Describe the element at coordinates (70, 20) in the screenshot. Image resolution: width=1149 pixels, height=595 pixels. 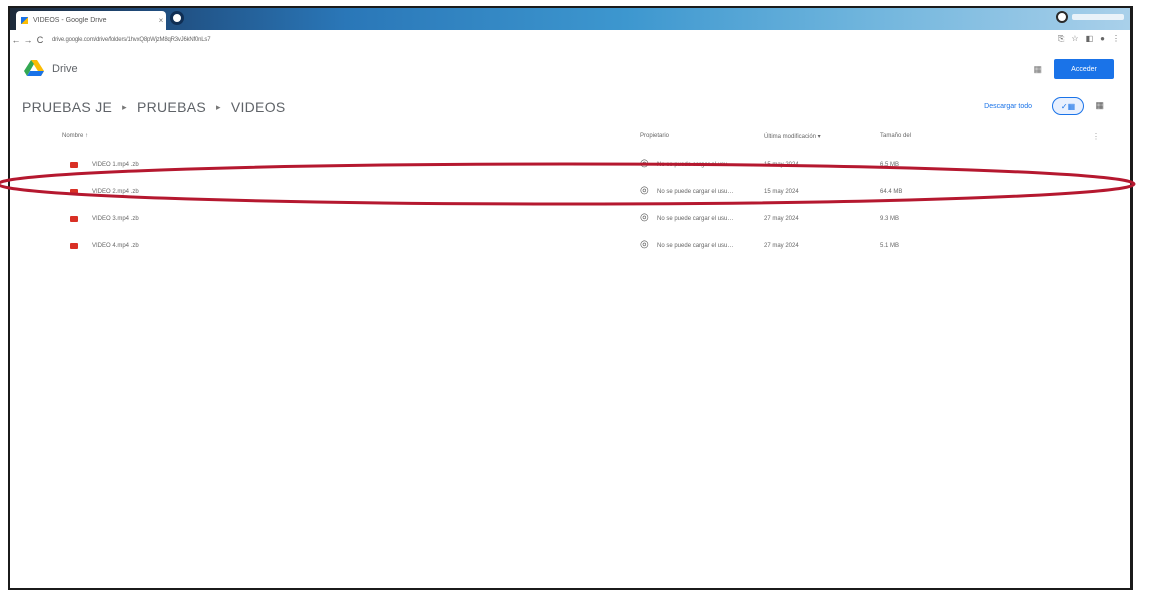
I see `tab-title: VIDEOS - Google Drive` at that location.